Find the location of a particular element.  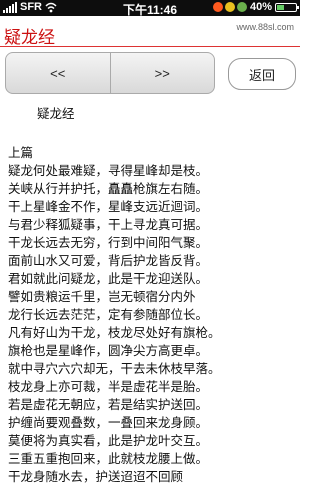

poem-line: 旗枪也是星峰作，圆净尖方高更卓。 is located at coordinates (108, 350).